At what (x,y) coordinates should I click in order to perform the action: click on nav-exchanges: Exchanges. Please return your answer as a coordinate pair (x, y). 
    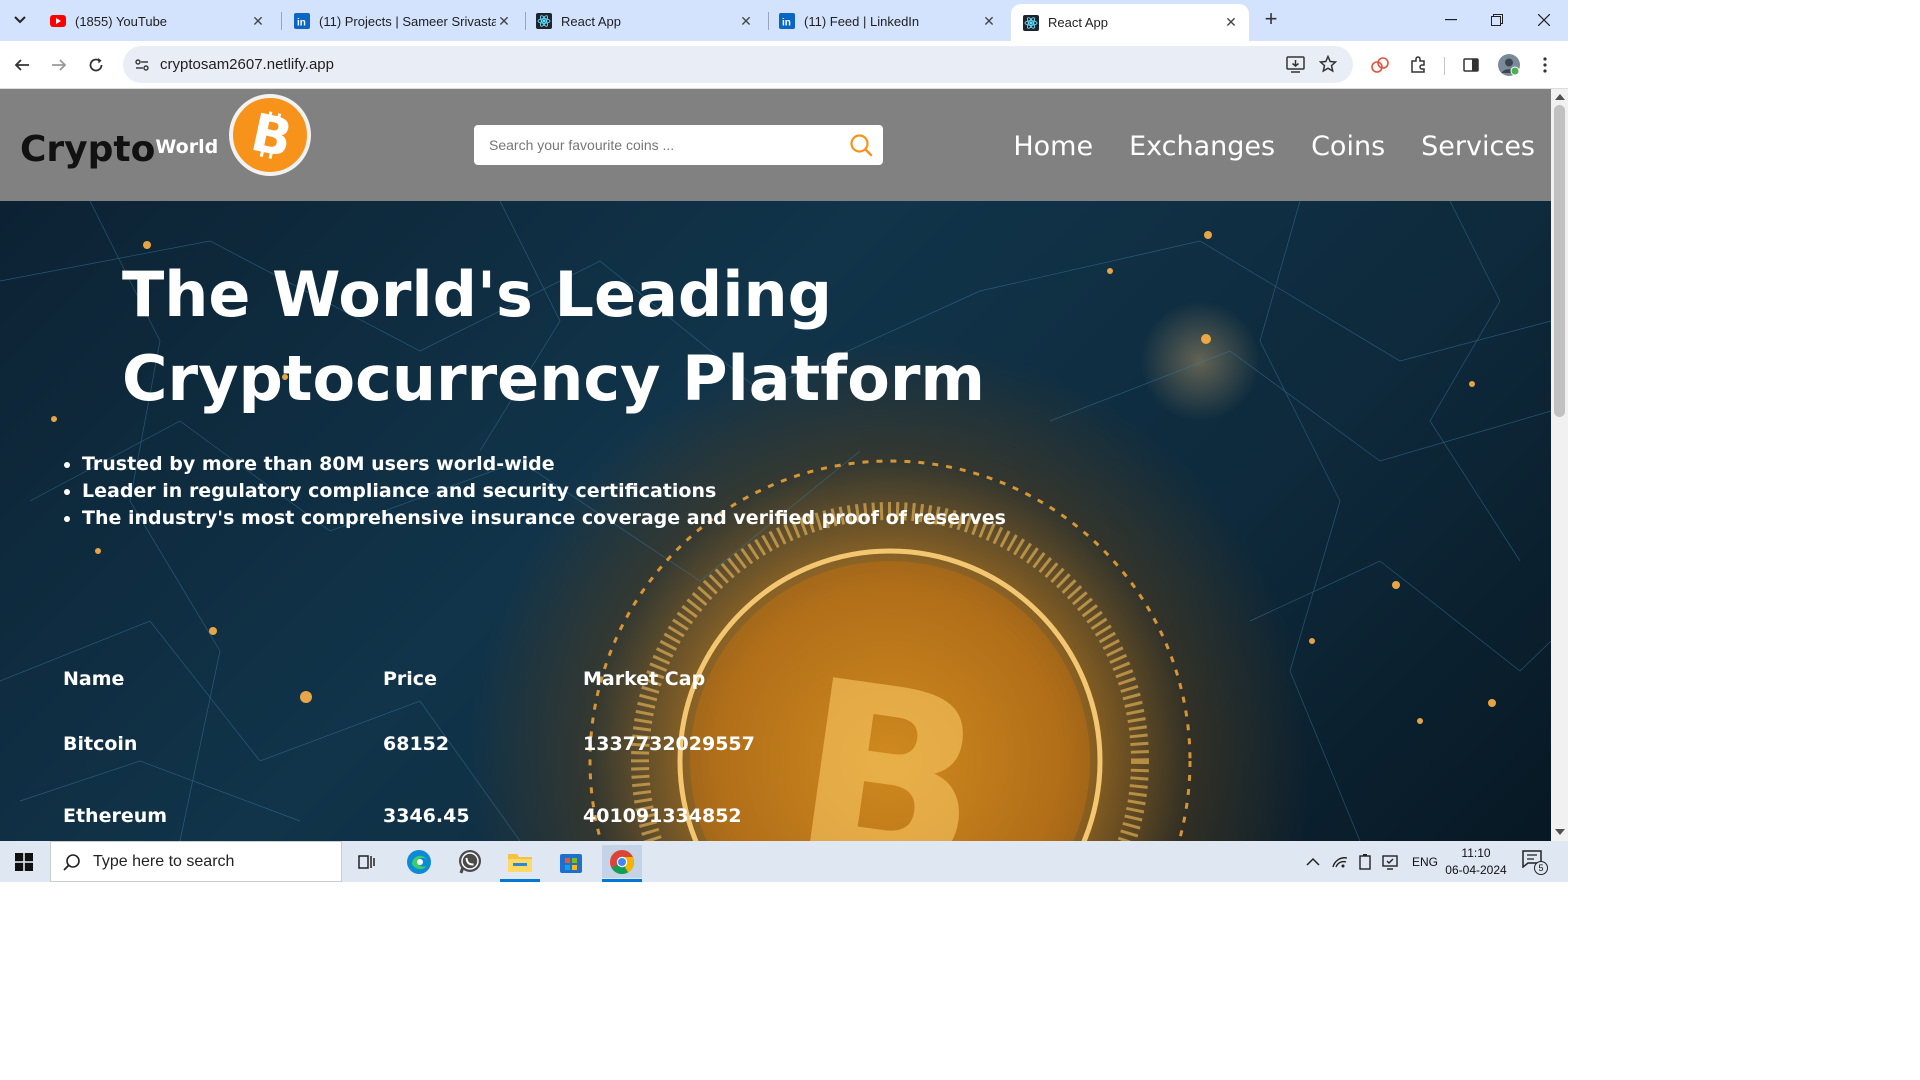
    Looking at the image, I should click on (1202, 146).